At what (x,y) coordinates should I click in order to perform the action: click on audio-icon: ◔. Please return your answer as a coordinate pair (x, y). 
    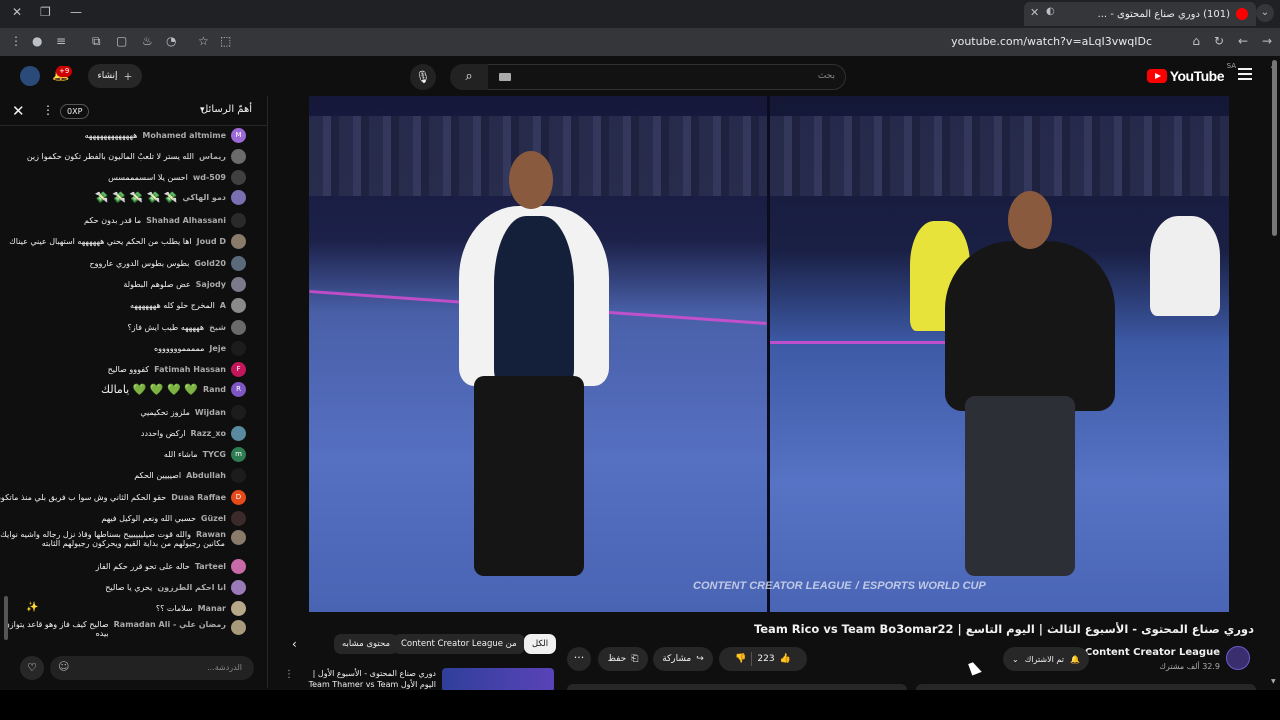
    Looking at the image, I should click on (171, 41).